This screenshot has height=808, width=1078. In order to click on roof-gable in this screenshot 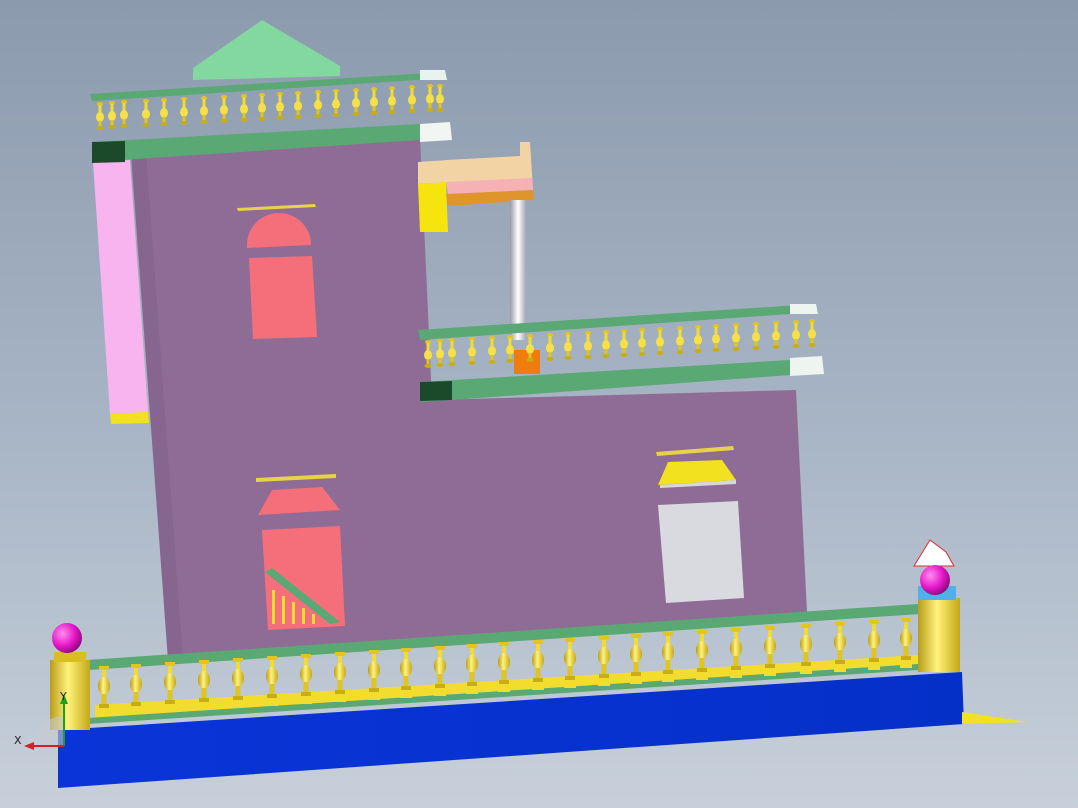, I will do `click(266, 50)`.